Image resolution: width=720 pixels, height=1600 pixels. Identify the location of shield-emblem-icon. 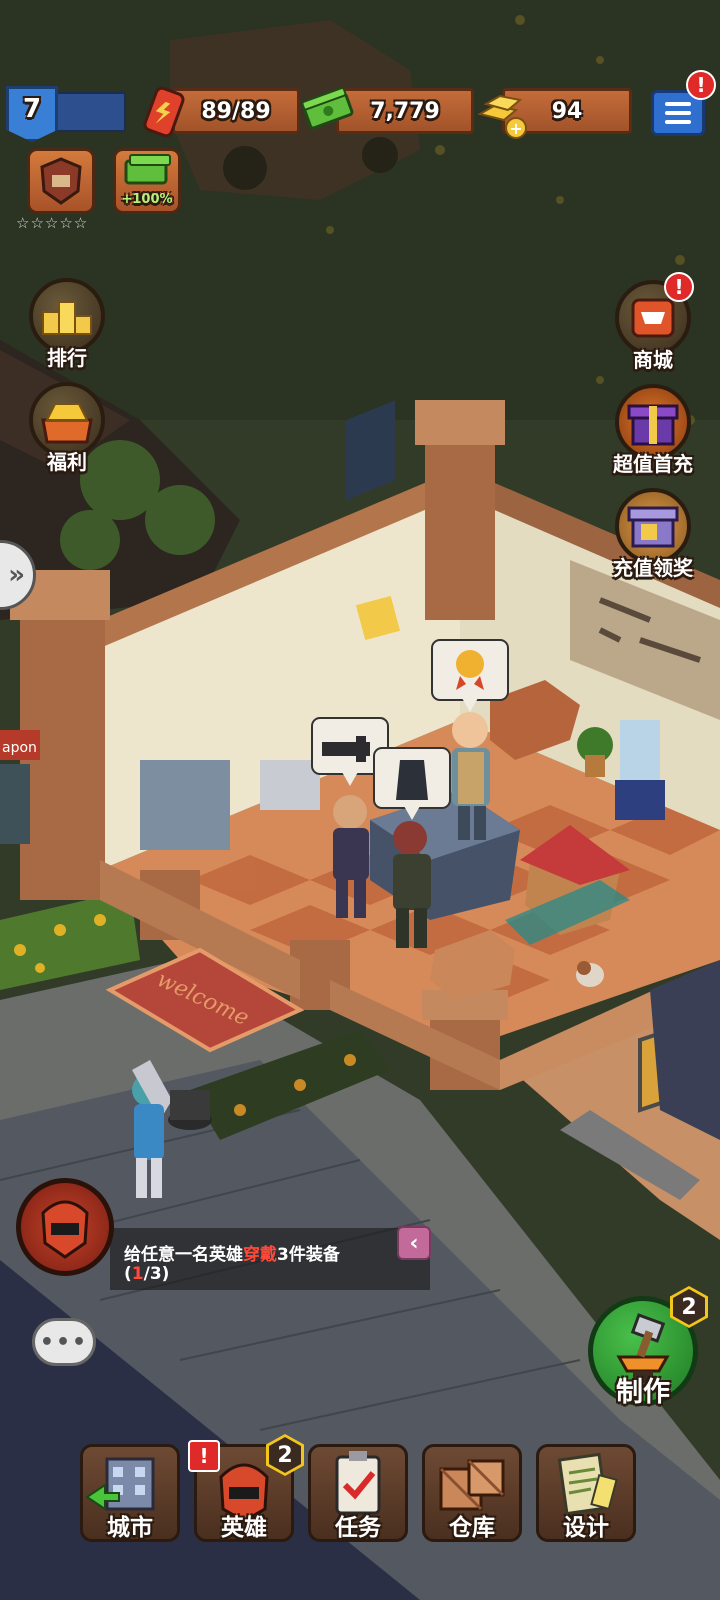
(61, 181).